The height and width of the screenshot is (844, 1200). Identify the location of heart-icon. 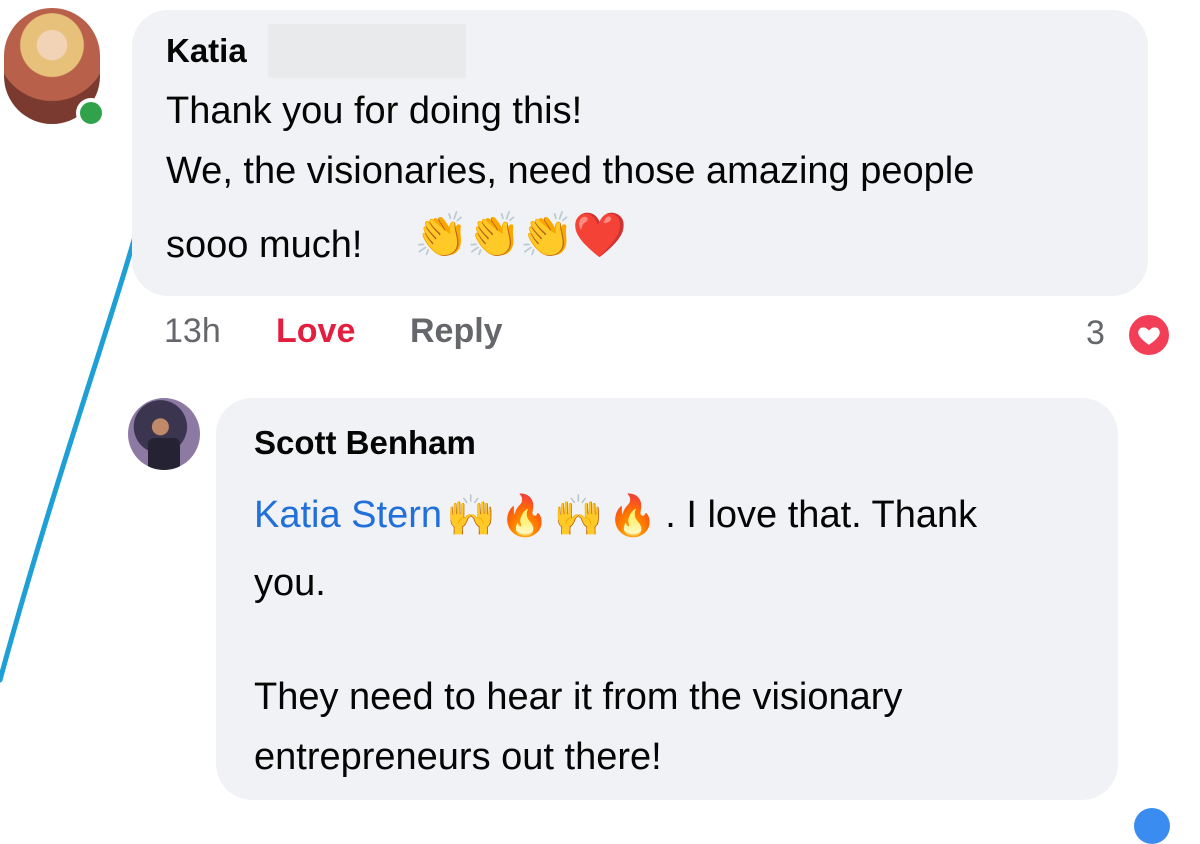
(1149, 335).